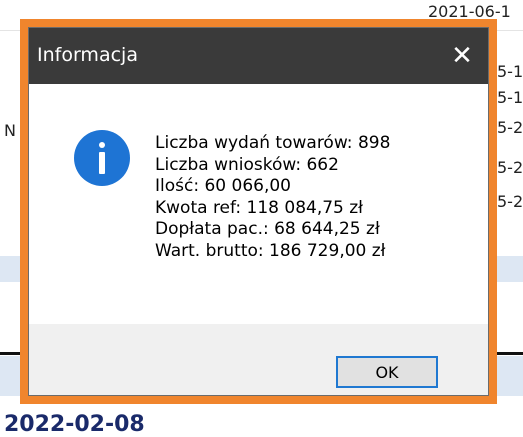  What do you see at coordinates (387, 372) in the screenshot?
I see `ok-button: OK` at bounding box center [387, 372].